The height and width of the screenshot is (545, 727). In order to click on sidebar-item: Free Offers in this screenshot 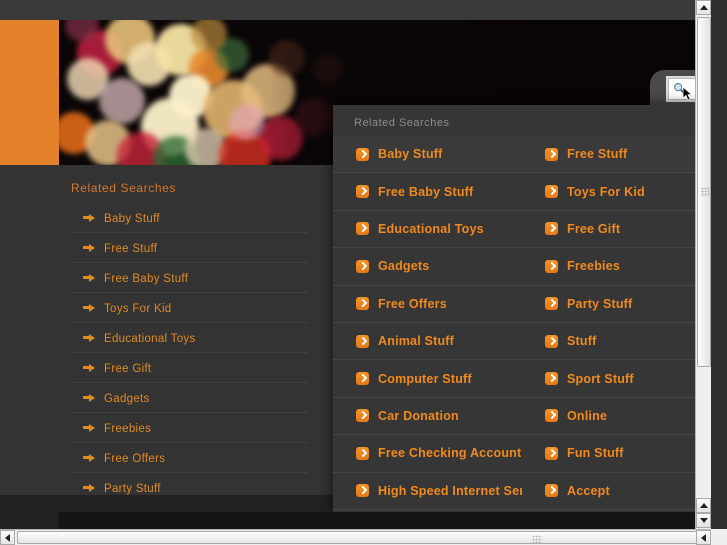, I will do `click(189, 458)`.